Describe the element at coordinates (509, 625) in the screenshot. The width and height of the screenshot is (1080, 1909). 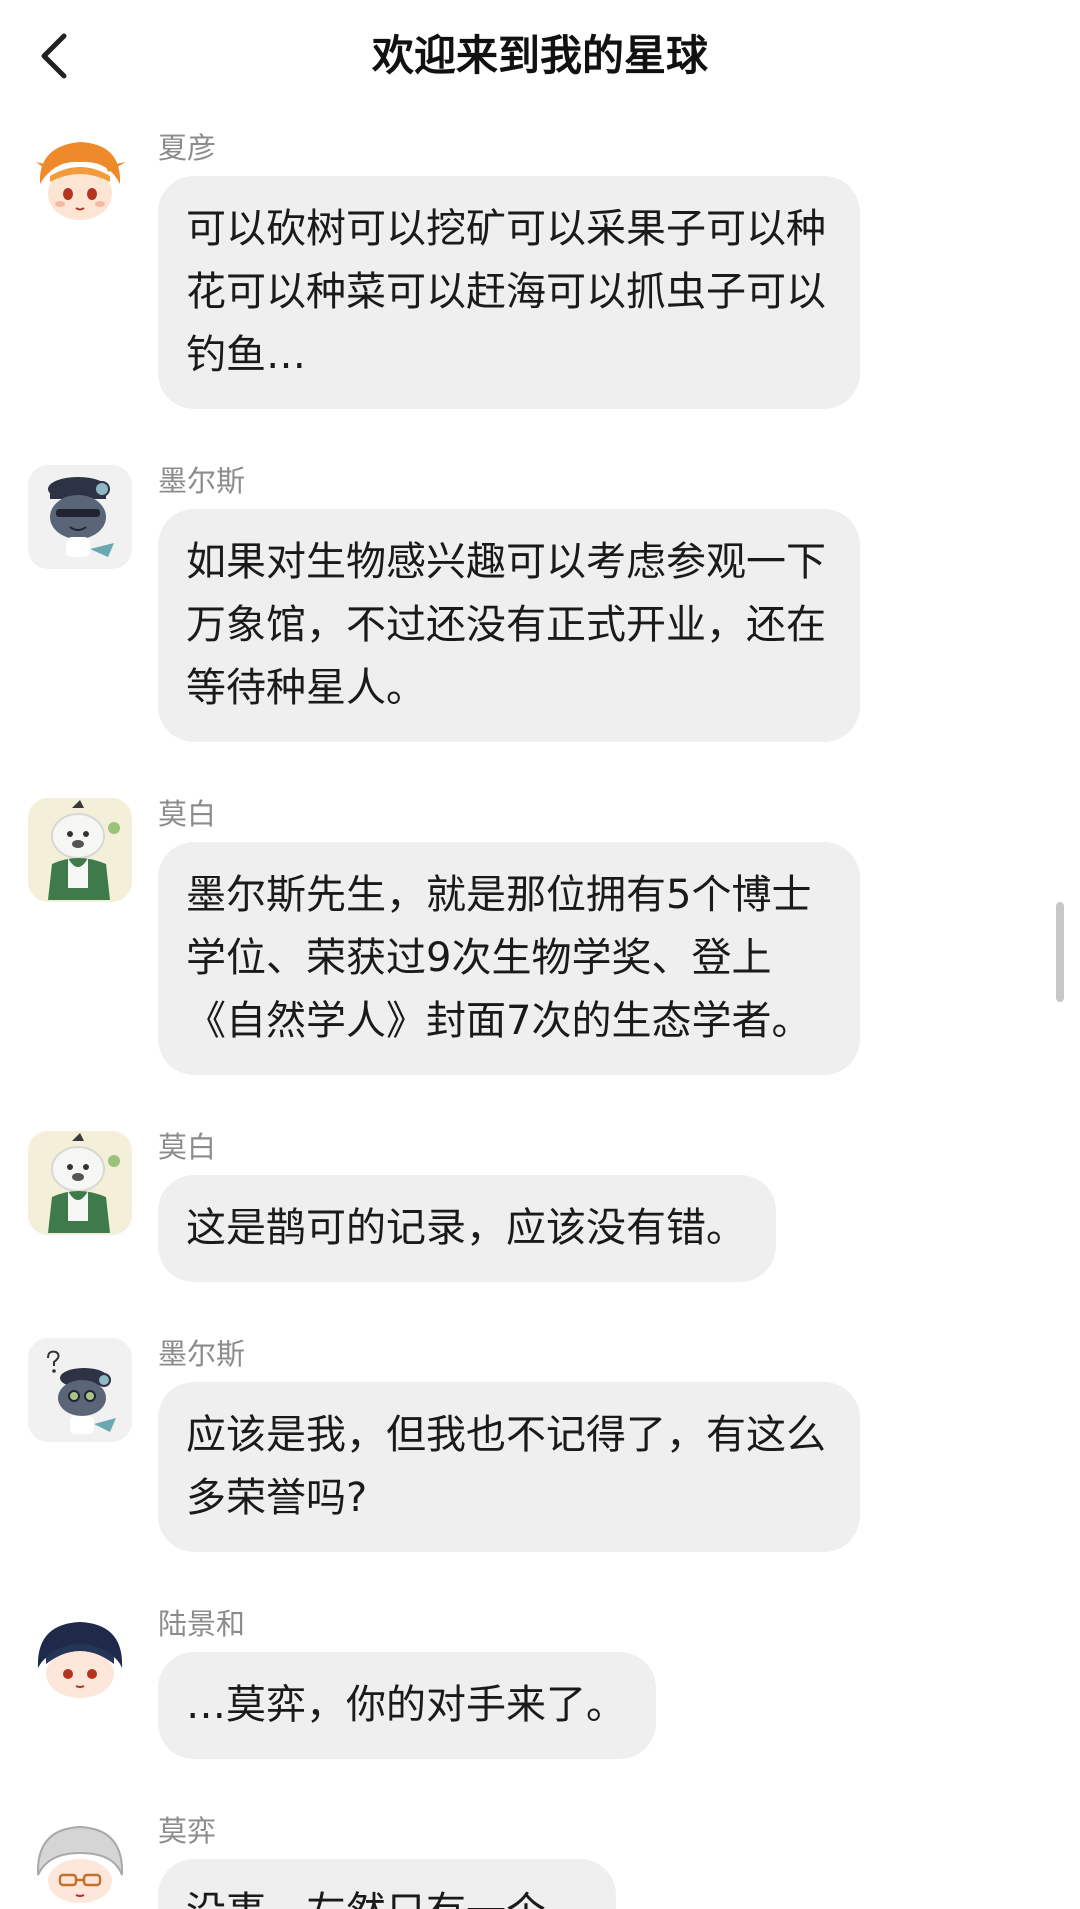
I see `message-bubble: 如果对生物感兴趣可以考虑参观一下万象馆，不过还没有正式开业，还在等待种星人。` at that location.